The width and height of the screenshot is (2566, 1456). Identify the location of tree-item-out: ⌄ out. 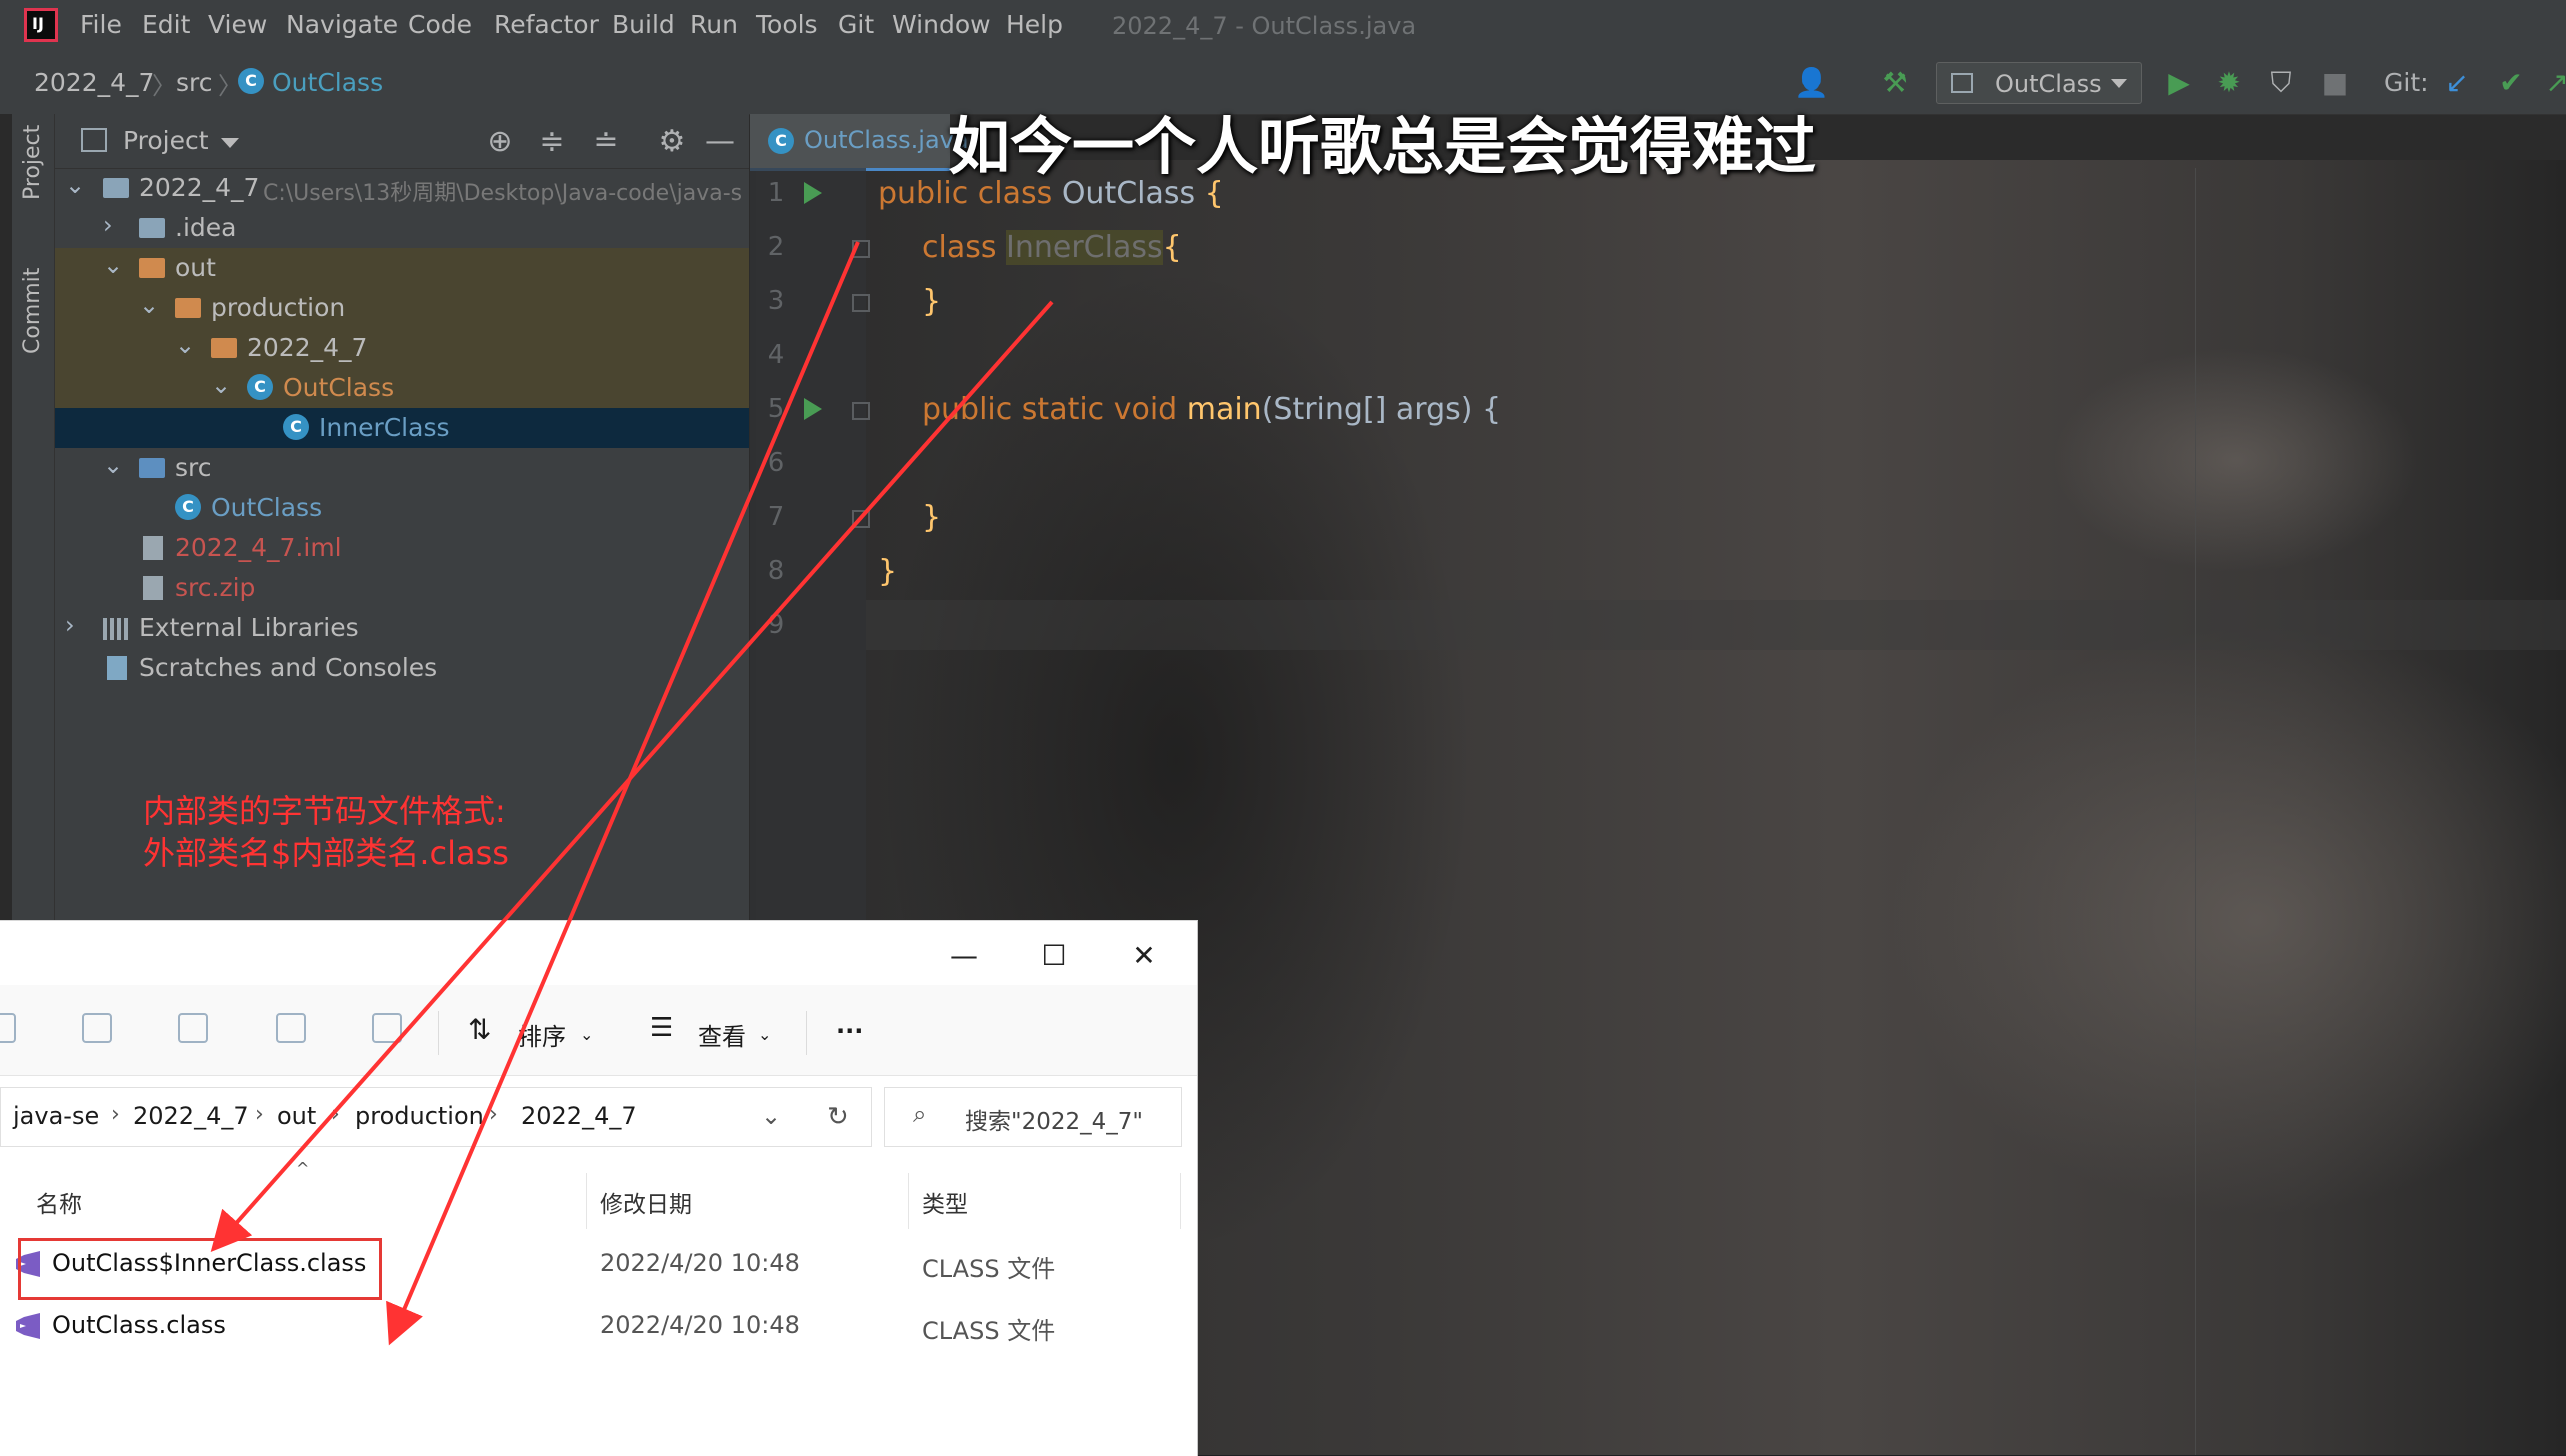
(402, 268).